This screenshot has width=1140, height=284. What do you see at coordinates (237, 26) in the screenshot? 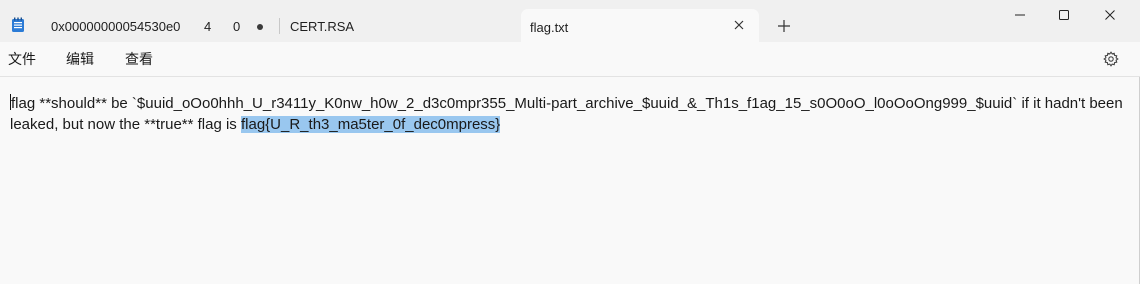
I see `tab-count-b: 0` at bounding box center [237, 26].